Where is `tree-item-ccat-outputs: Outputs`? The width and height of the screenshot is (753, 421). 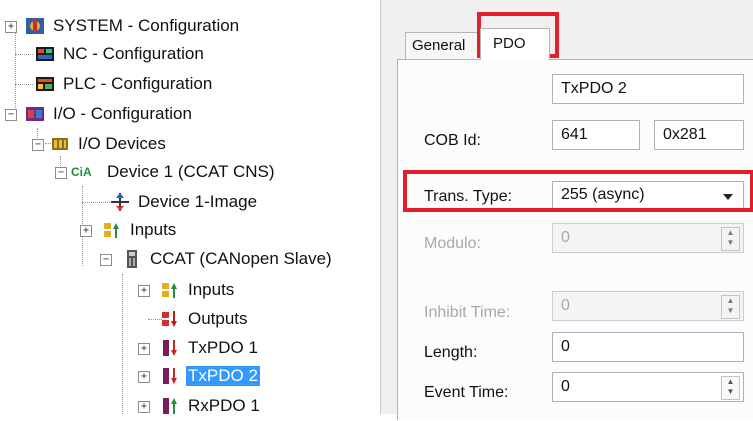 tree-item-ccat-outputs: Outputs is located at coordinates (205, 319).